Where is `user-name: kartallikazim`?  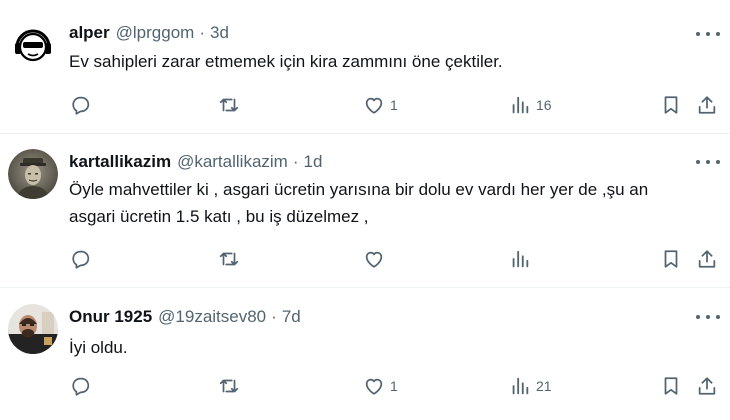
user-name: kartallikazim is located at coordinates (120, 162).